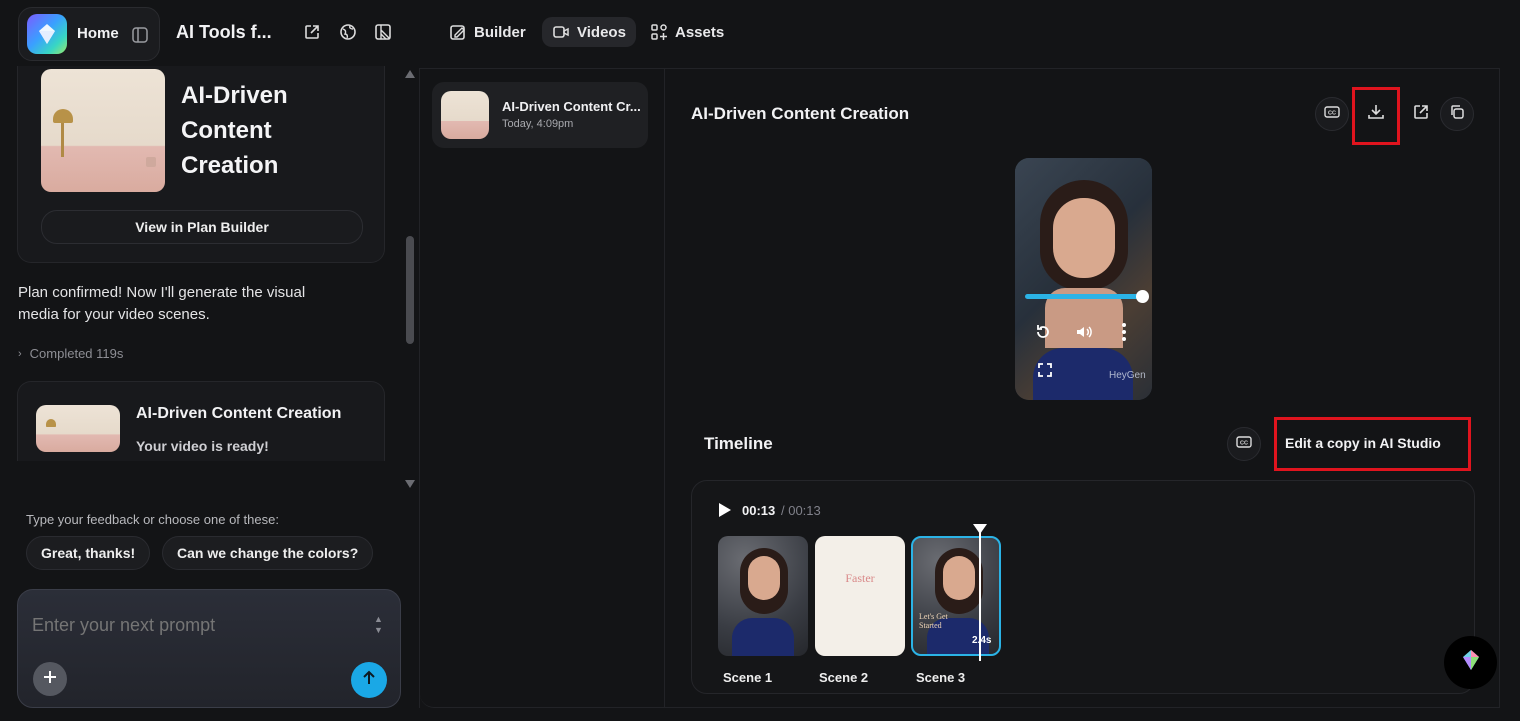  I want to click on prompt-input, so click(192, 625).